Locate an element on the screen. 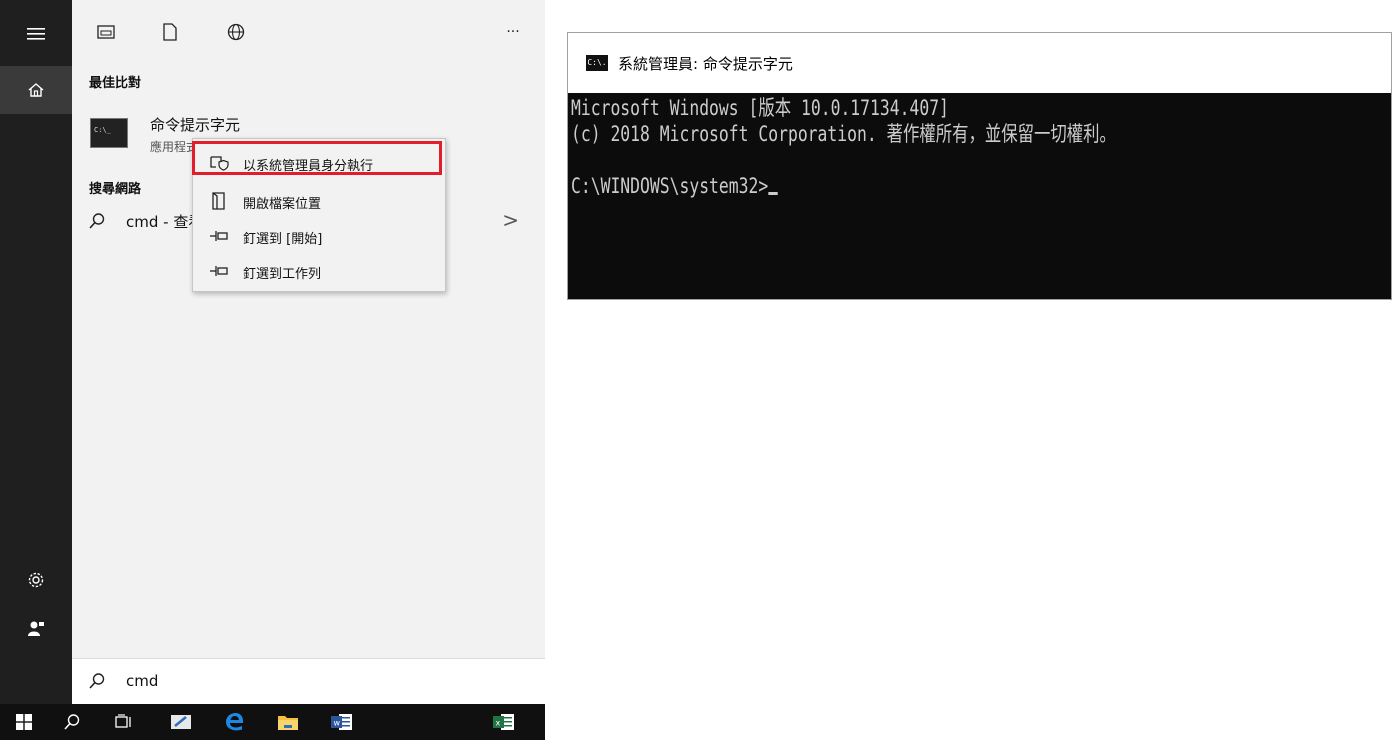  taskbar: w x is located at coordinates (272, 722).